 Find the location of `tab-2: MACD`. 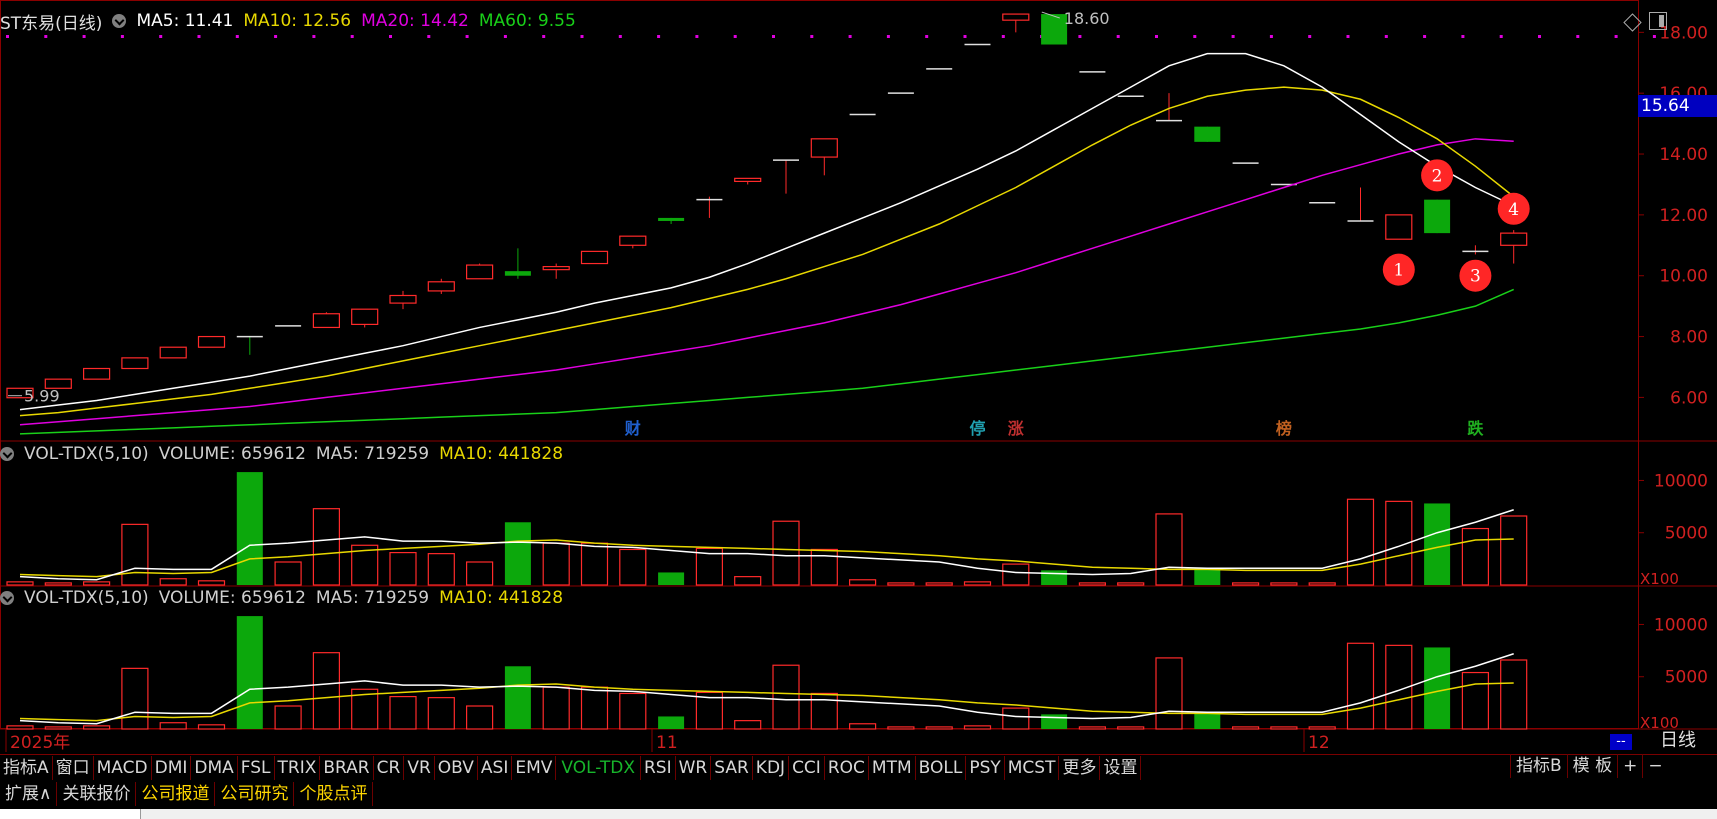

tab-2: MACD is located at coordinates (123, 768).